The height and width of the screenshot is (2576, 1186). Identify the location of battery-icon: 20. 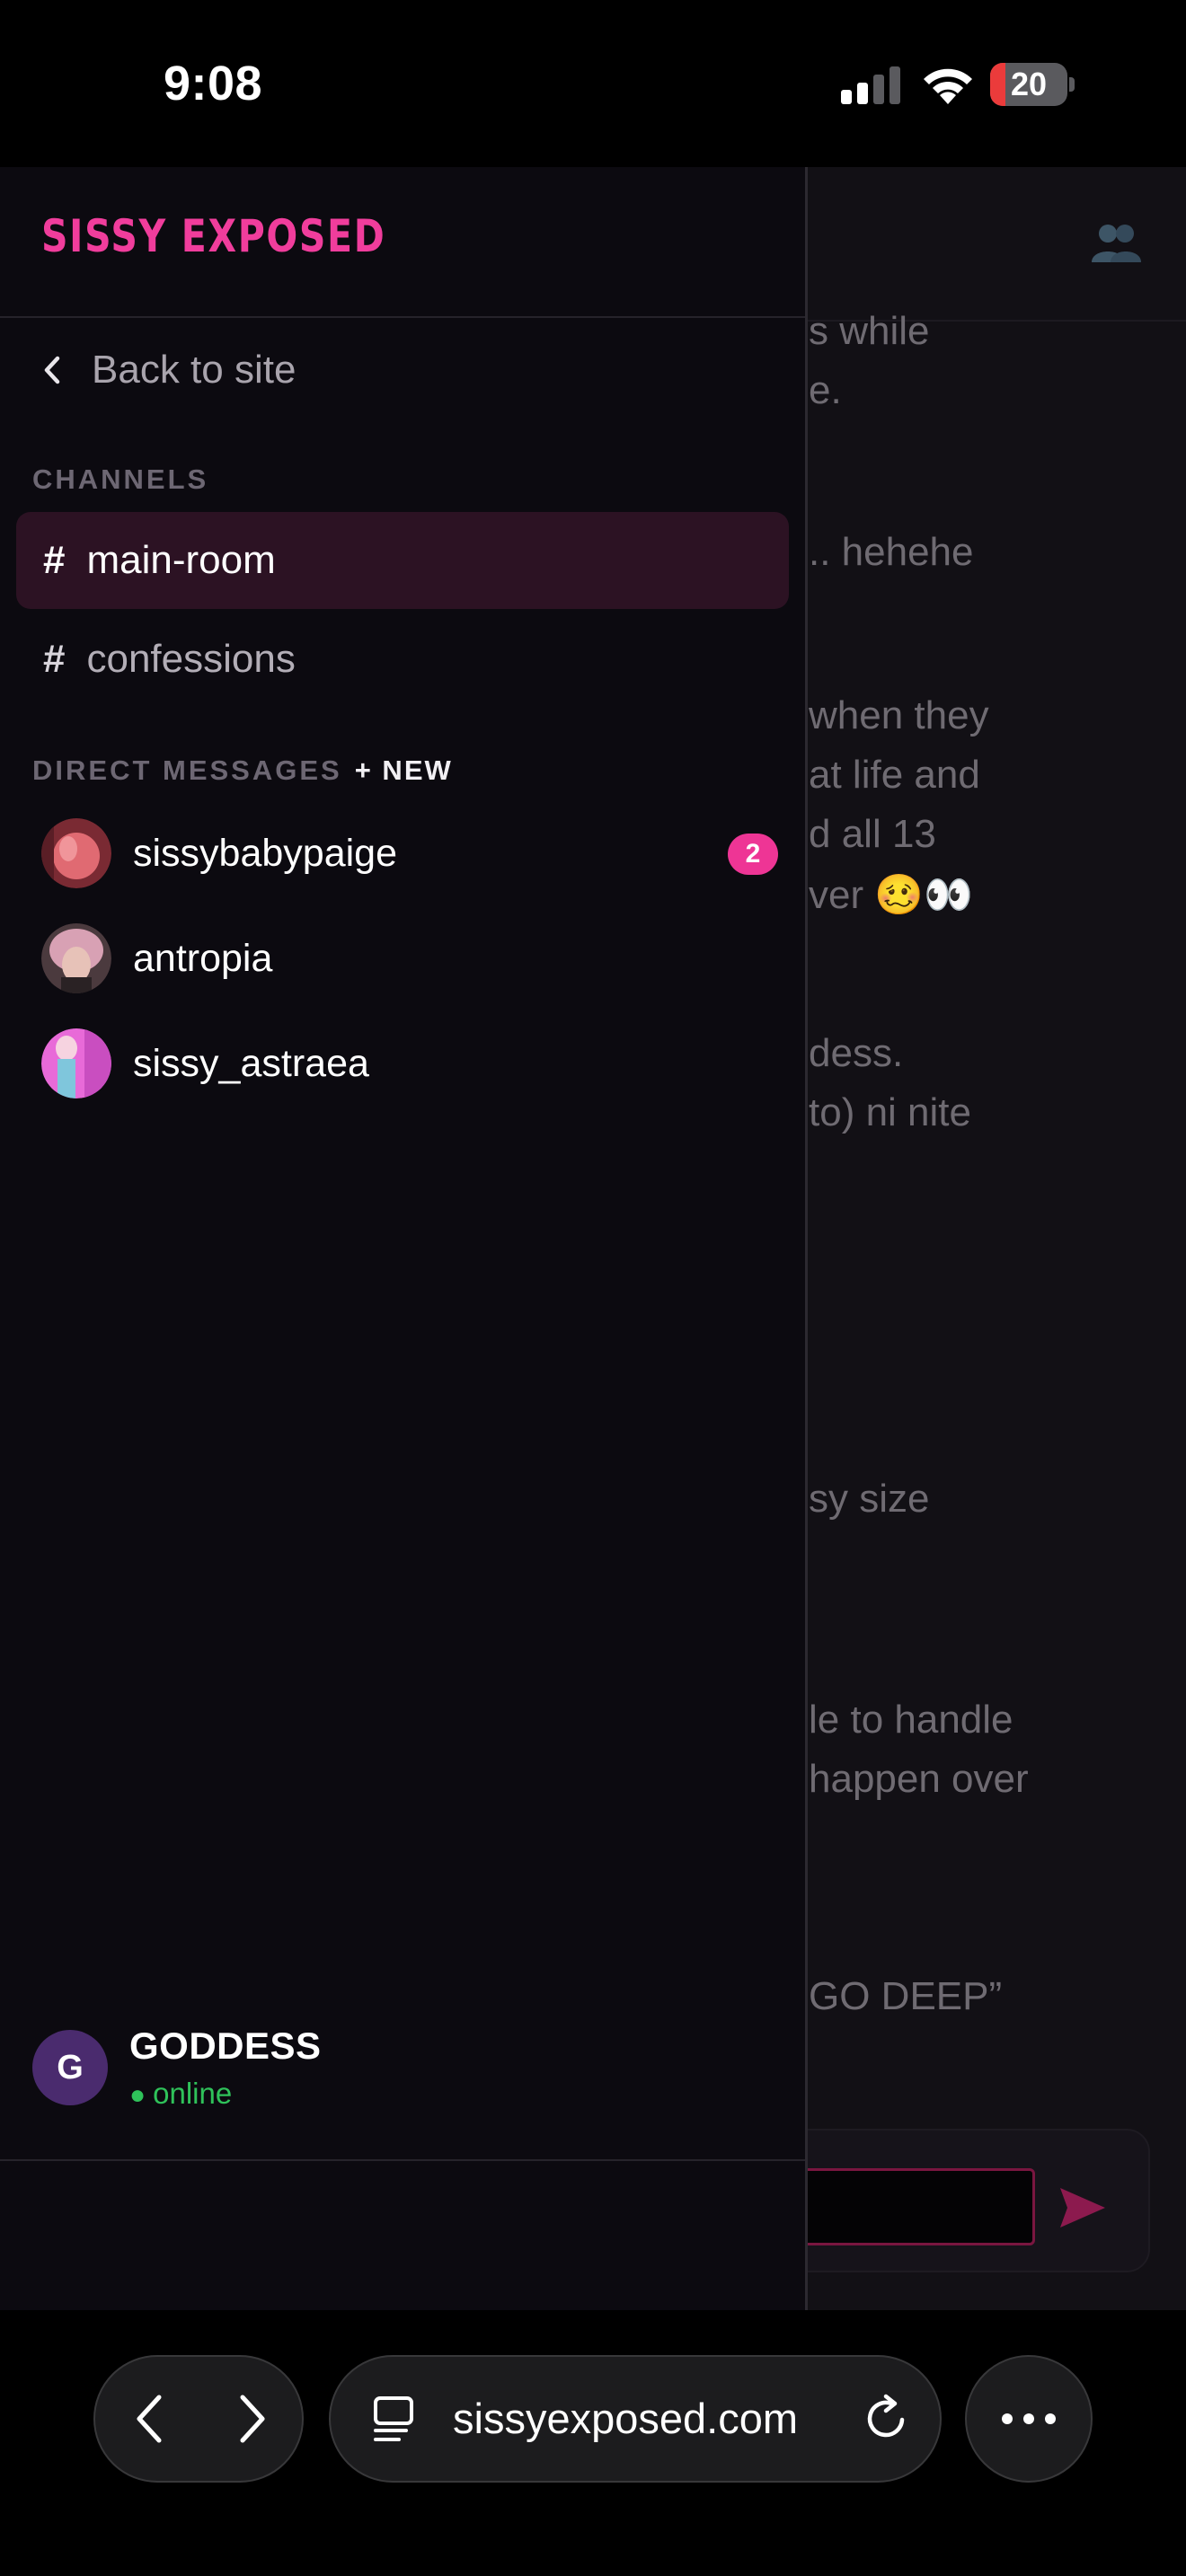
(1032, 84).